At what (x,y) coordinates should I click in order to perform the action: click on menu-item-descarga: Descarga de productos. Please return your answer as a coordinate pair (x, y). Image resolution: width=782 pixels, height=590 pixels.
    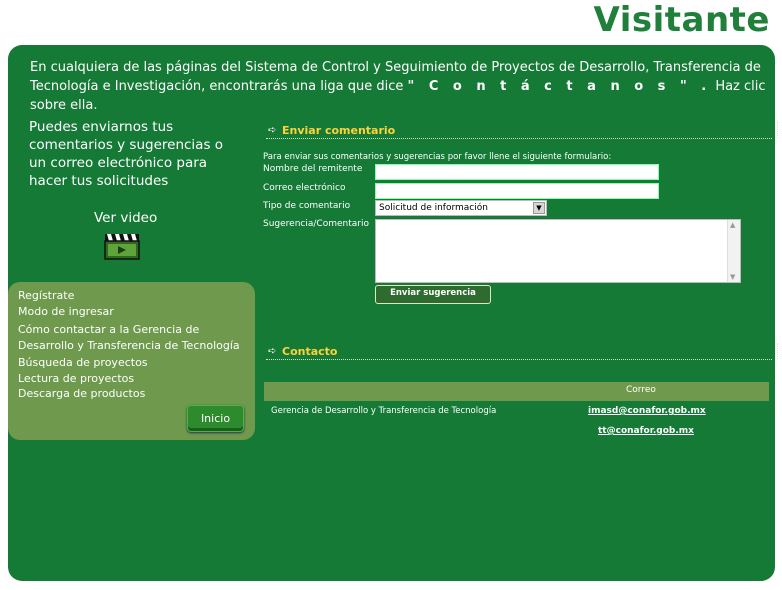
    Looking at the image, I should click on (81, 393).